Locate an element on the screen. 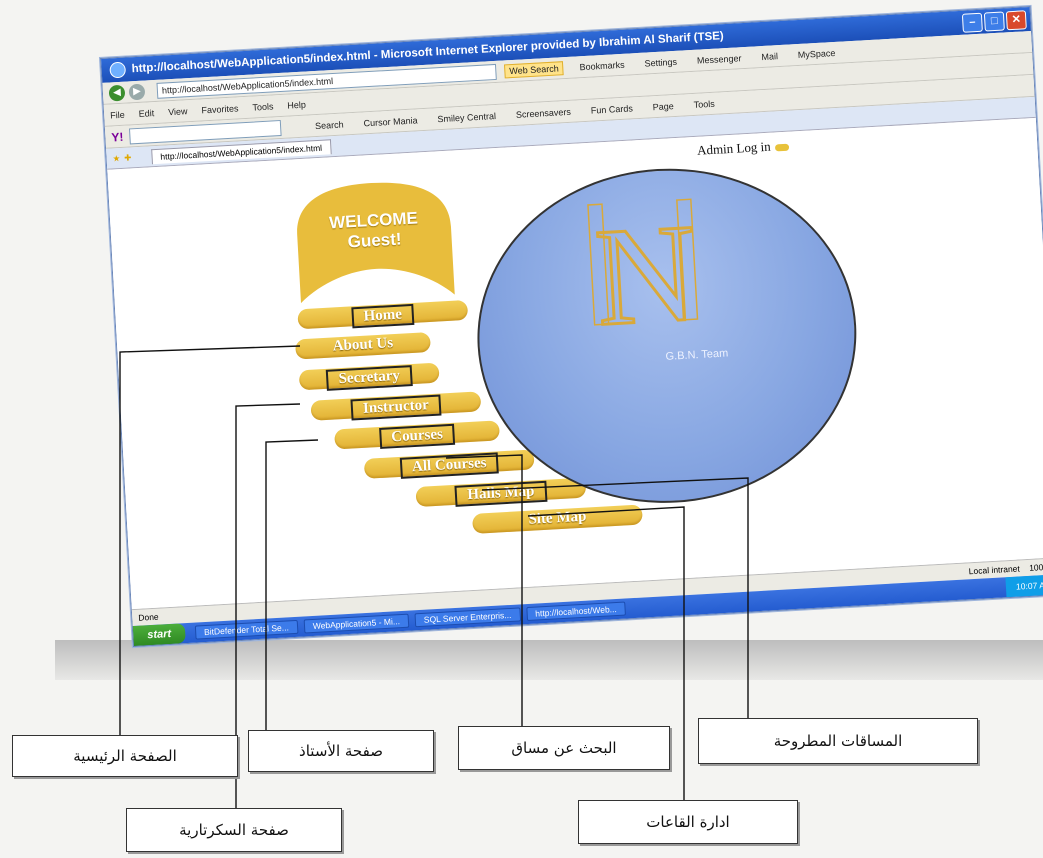 This screenshot has width=1043, height=858. add-favorite-icon: ✚ is located at coordinates (128, 157).